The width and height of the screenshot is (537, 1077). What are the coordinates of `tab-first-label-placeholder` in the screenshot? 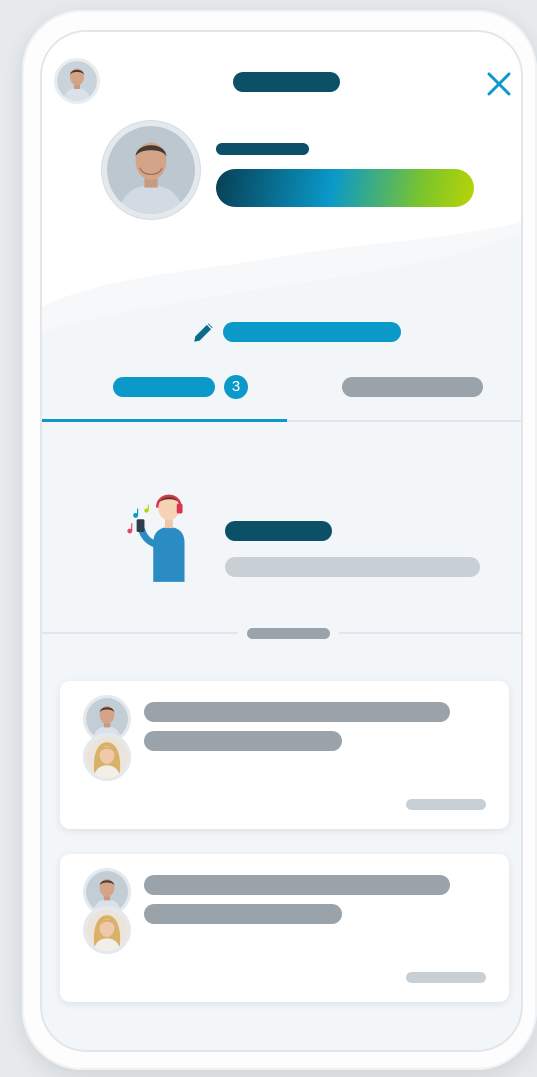 It's located at (164, 387).